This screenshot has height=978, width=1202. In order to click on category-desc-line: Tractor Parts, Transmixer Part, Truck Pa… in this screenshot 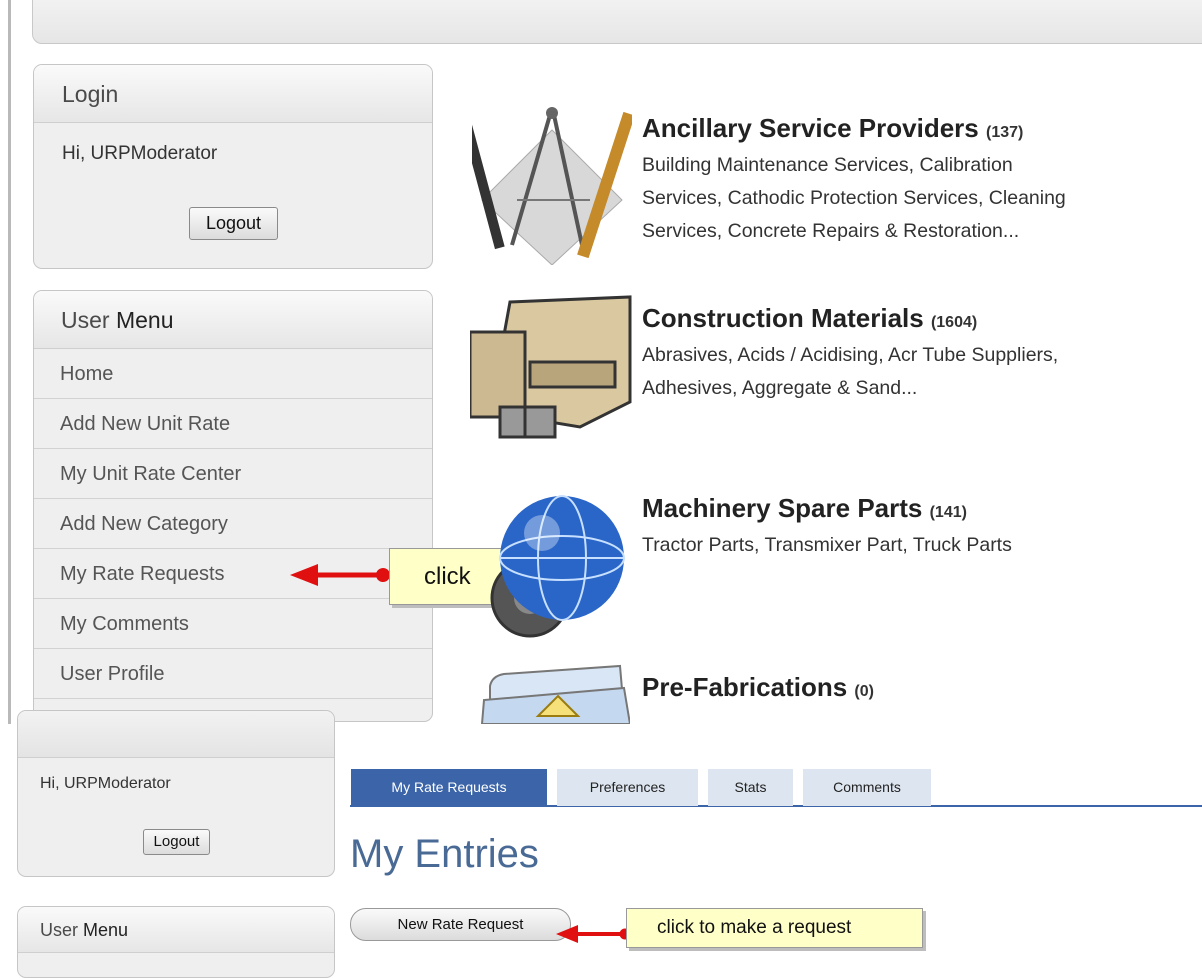, I will do `click(827, 545)`.